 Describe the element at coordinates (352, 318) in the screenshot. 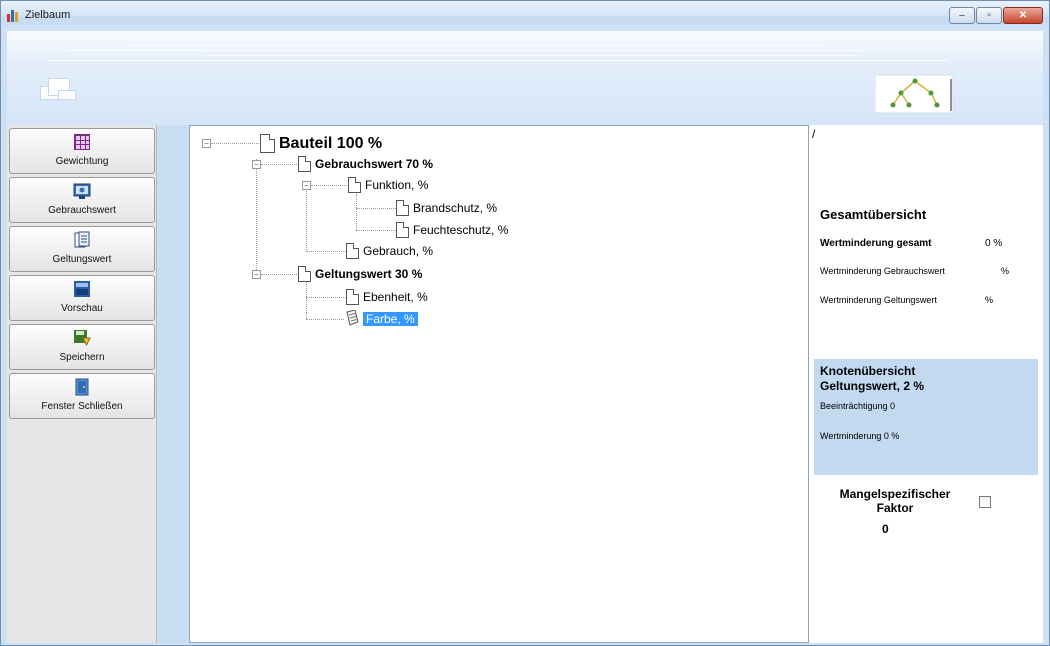

I see `edit-document-icon` at that location.